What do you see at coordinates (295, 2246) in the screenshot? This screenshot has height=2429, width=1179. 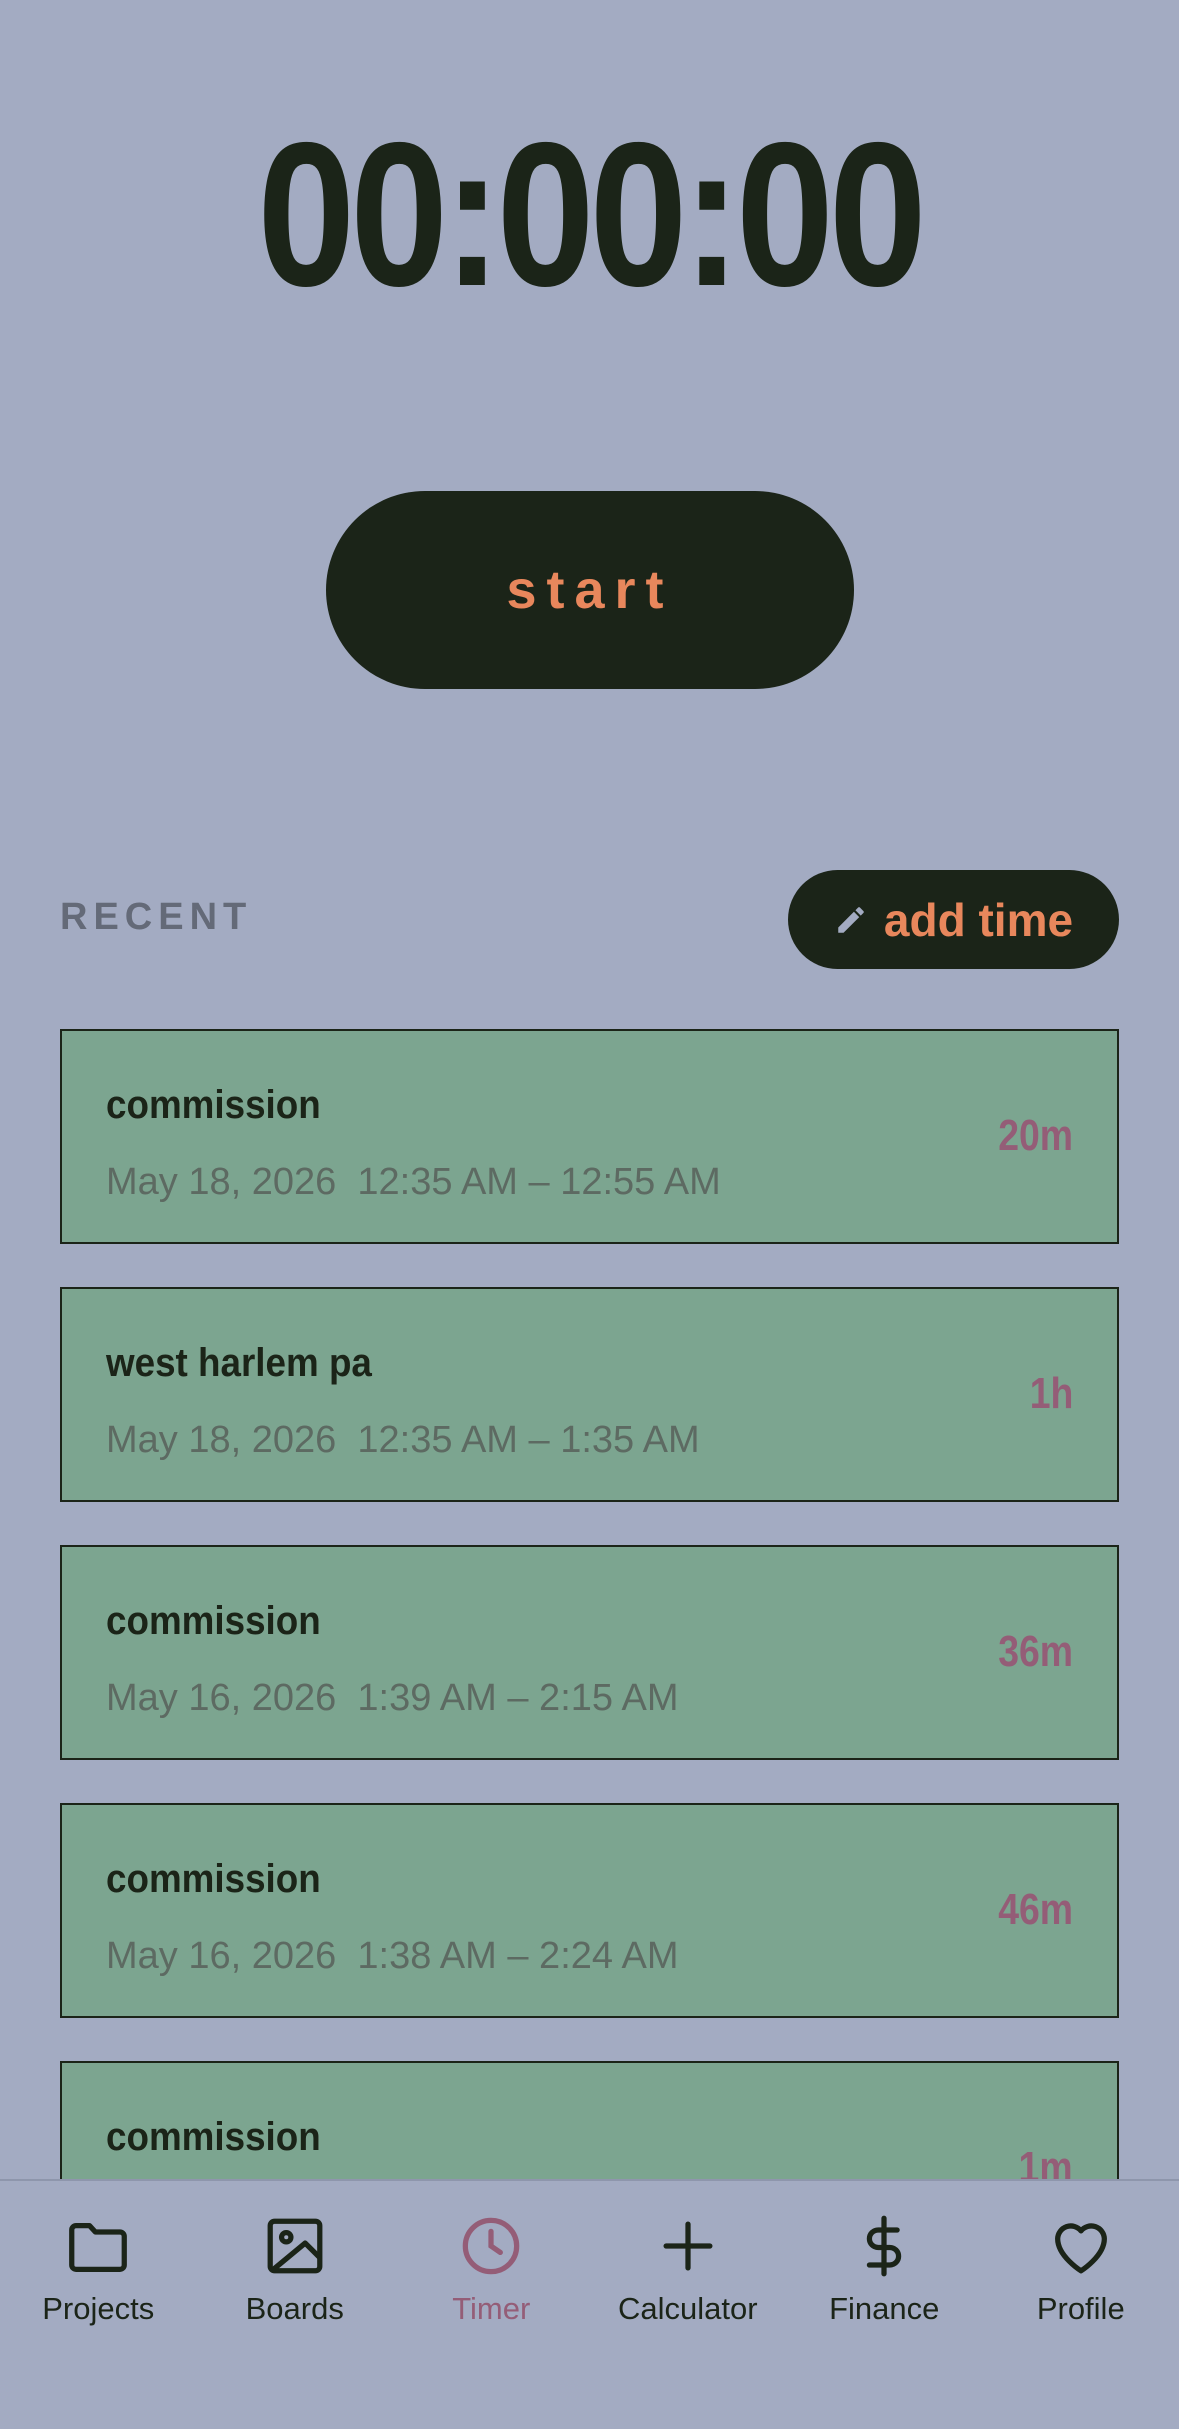 I see `image-icon` at bounding box center [295, 2246].